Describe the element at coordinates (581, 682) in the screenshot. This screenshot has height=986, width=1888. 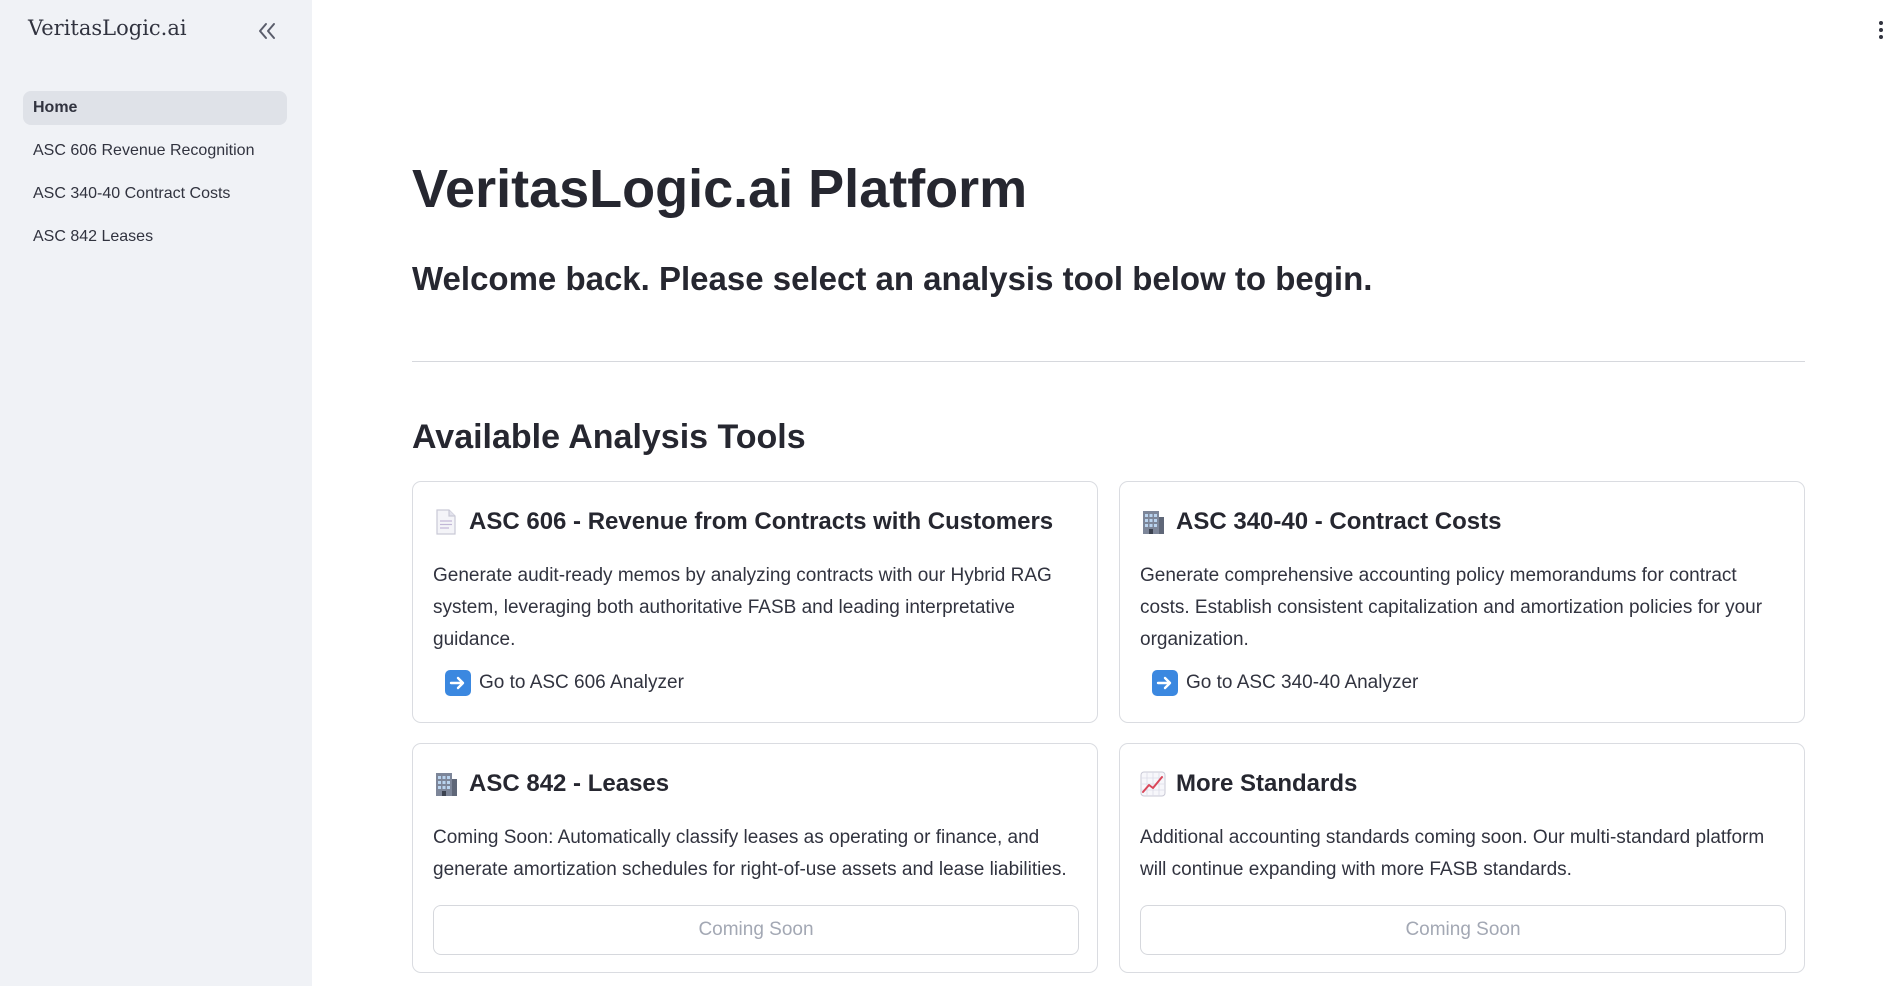
I see `link-label: Go to ASC 606 Analyzer` at that location.